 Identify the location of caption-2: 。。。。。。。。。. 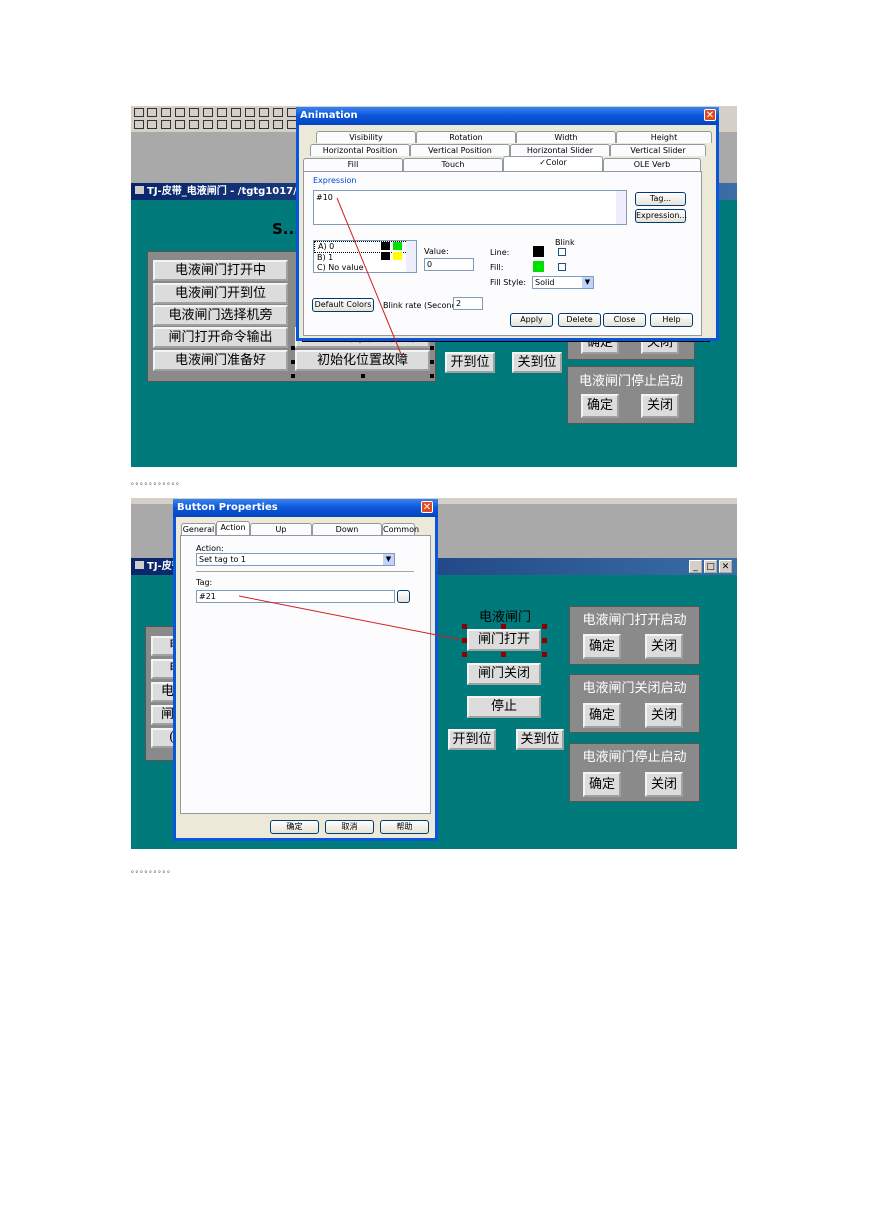
(153, 870).